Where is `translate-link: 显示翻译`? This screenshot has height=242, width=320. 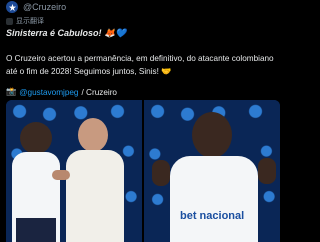
translate-link: 显示翻译 is located at coordinates (25, 21).